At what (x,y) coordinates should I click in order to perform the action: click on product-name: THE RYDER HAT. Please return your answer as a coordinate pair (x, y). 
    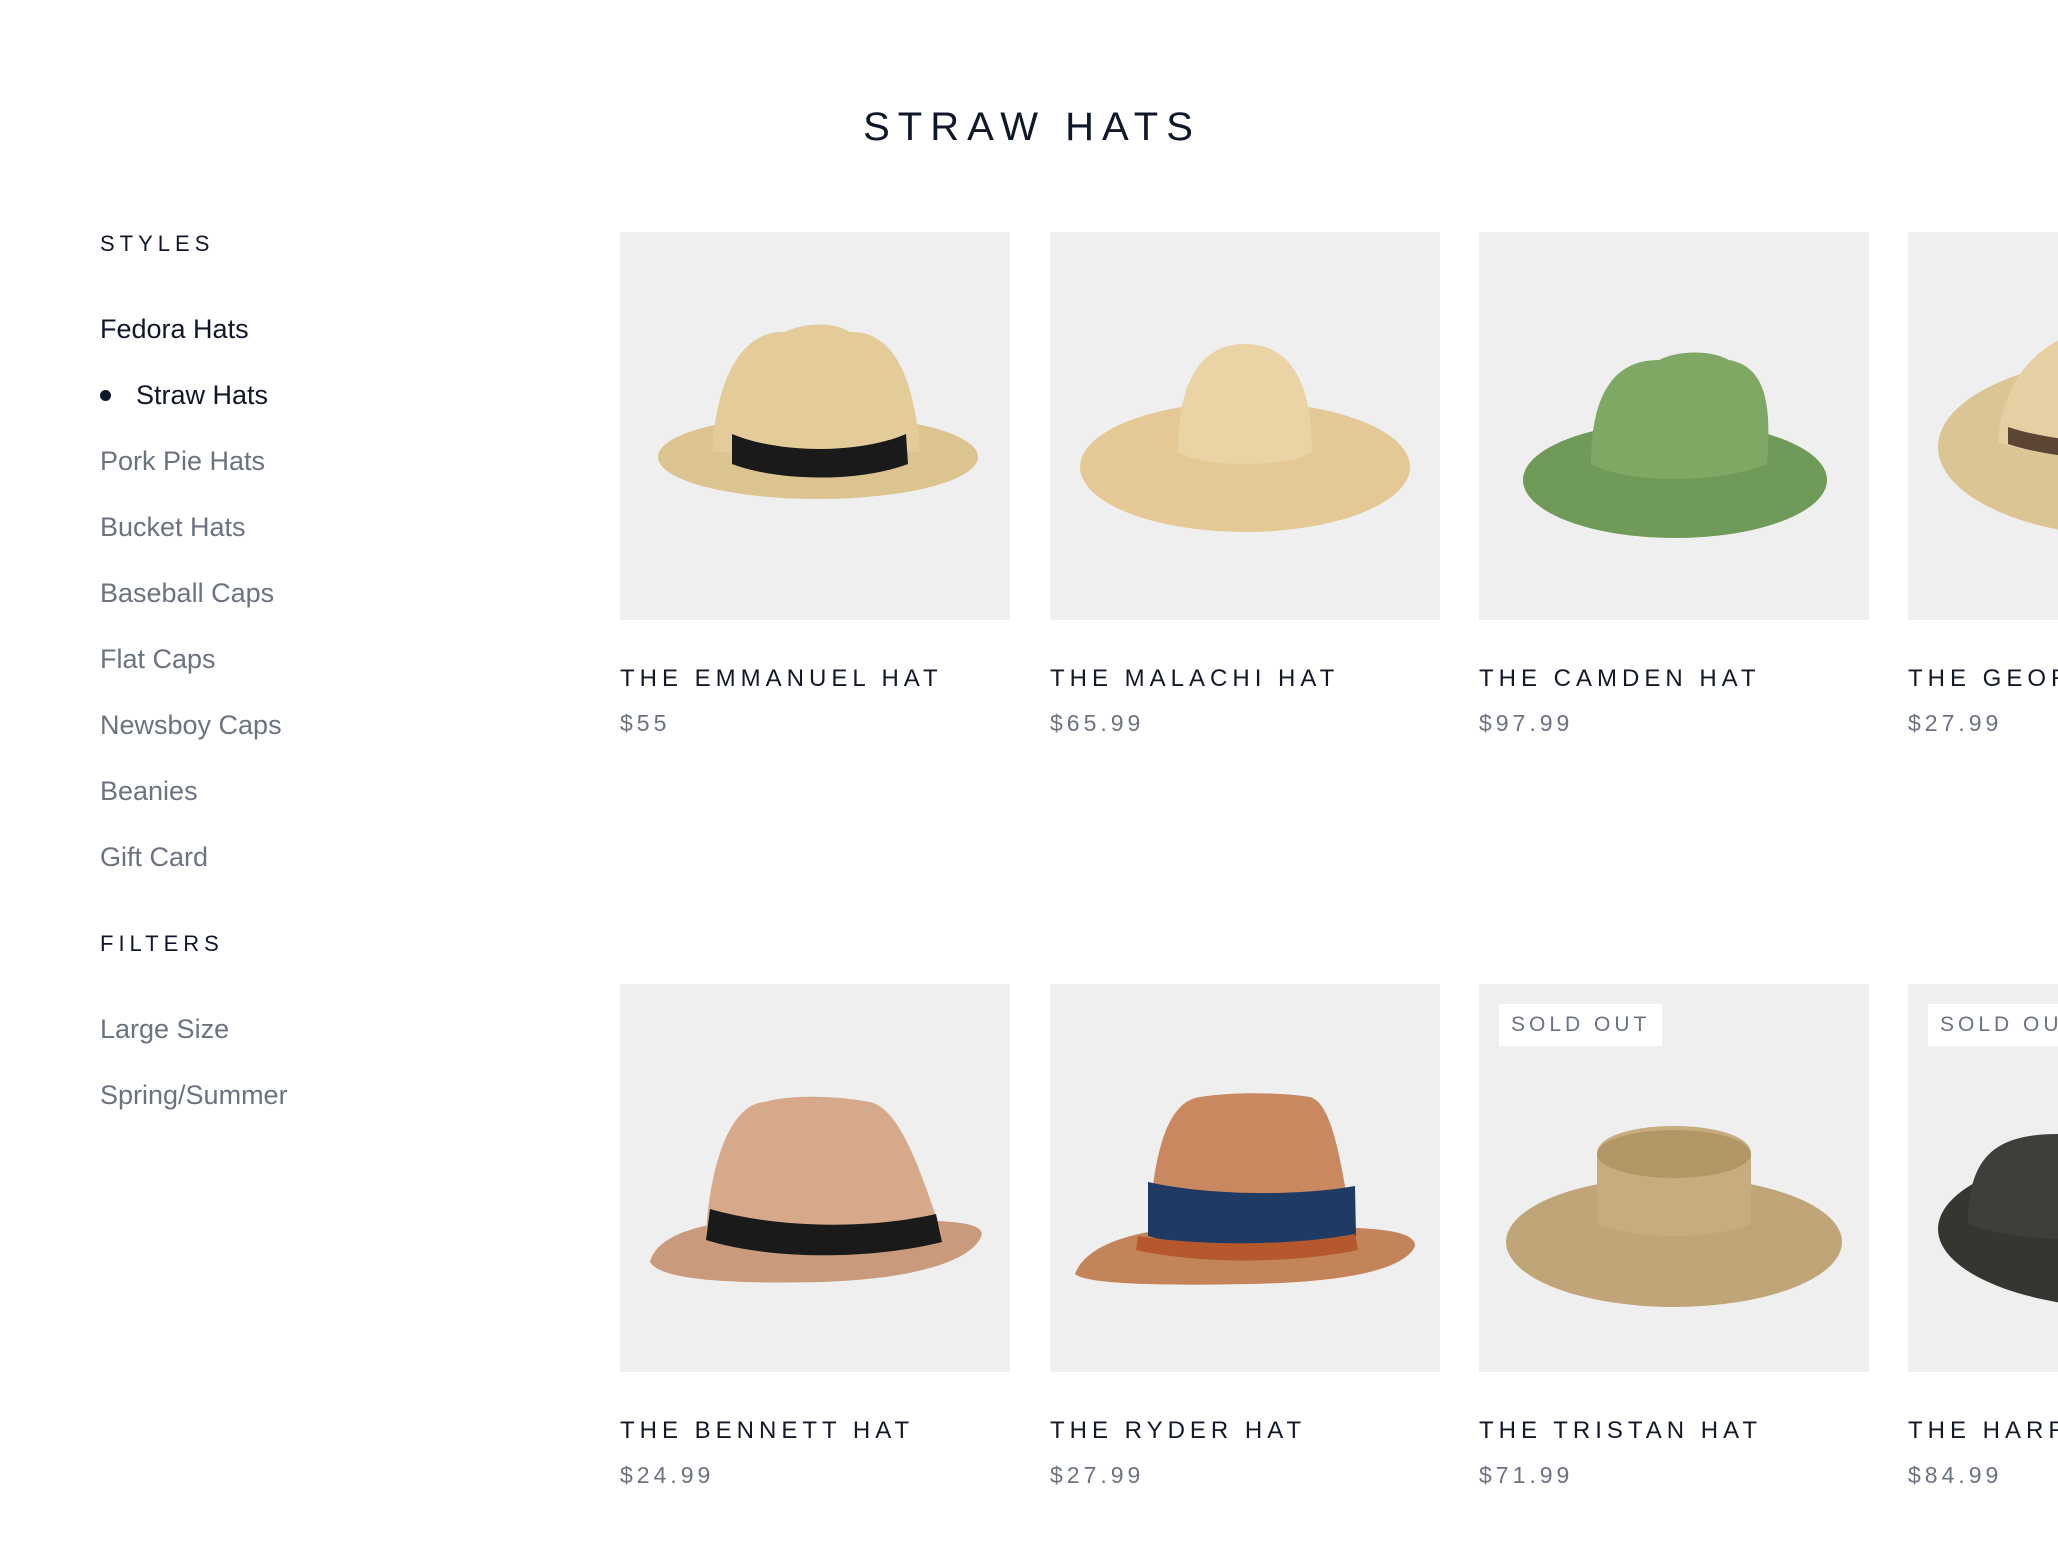
    Looking at the image, I should click on (1245, 1431).